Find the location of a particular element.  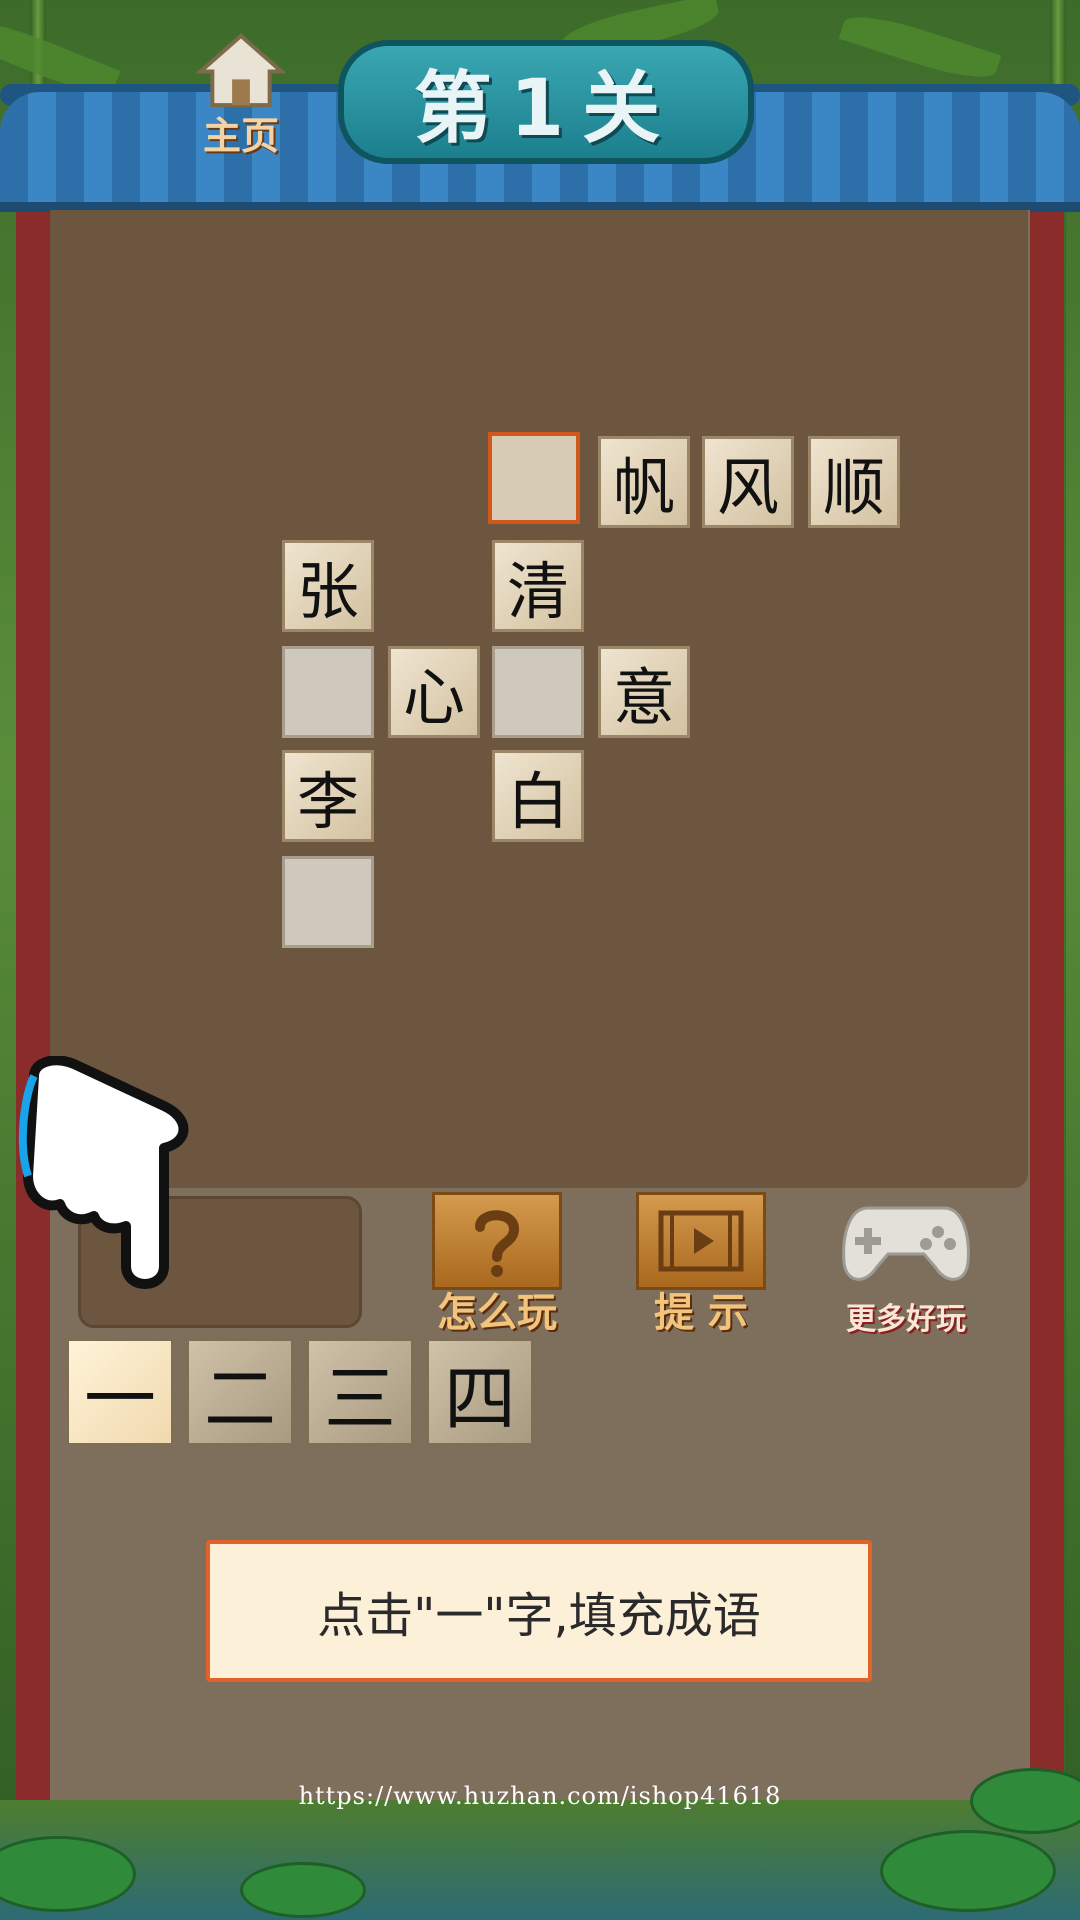

puzzle-cell: 顺 is located at coordinates (854, 482).